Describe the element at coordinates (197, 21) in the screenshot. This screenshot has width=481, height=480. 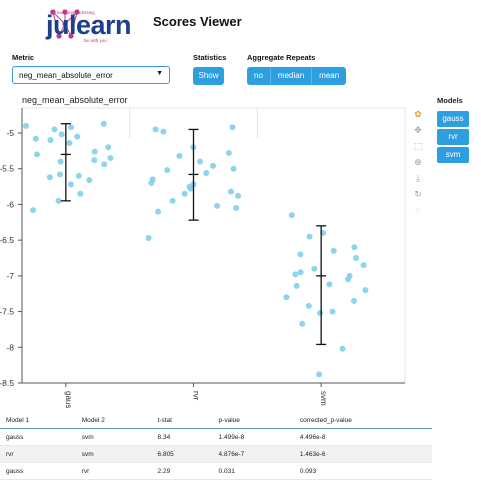
I see `page-title: Scores Viewer` at that location.